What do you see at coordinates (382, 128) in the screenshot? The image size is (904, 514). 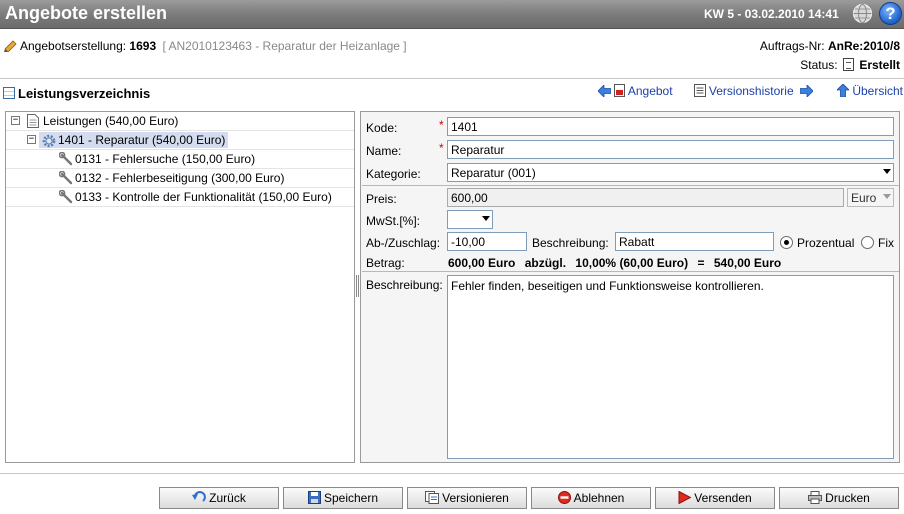 I see `code-label: Kode:` at bounding box center [382, 128].